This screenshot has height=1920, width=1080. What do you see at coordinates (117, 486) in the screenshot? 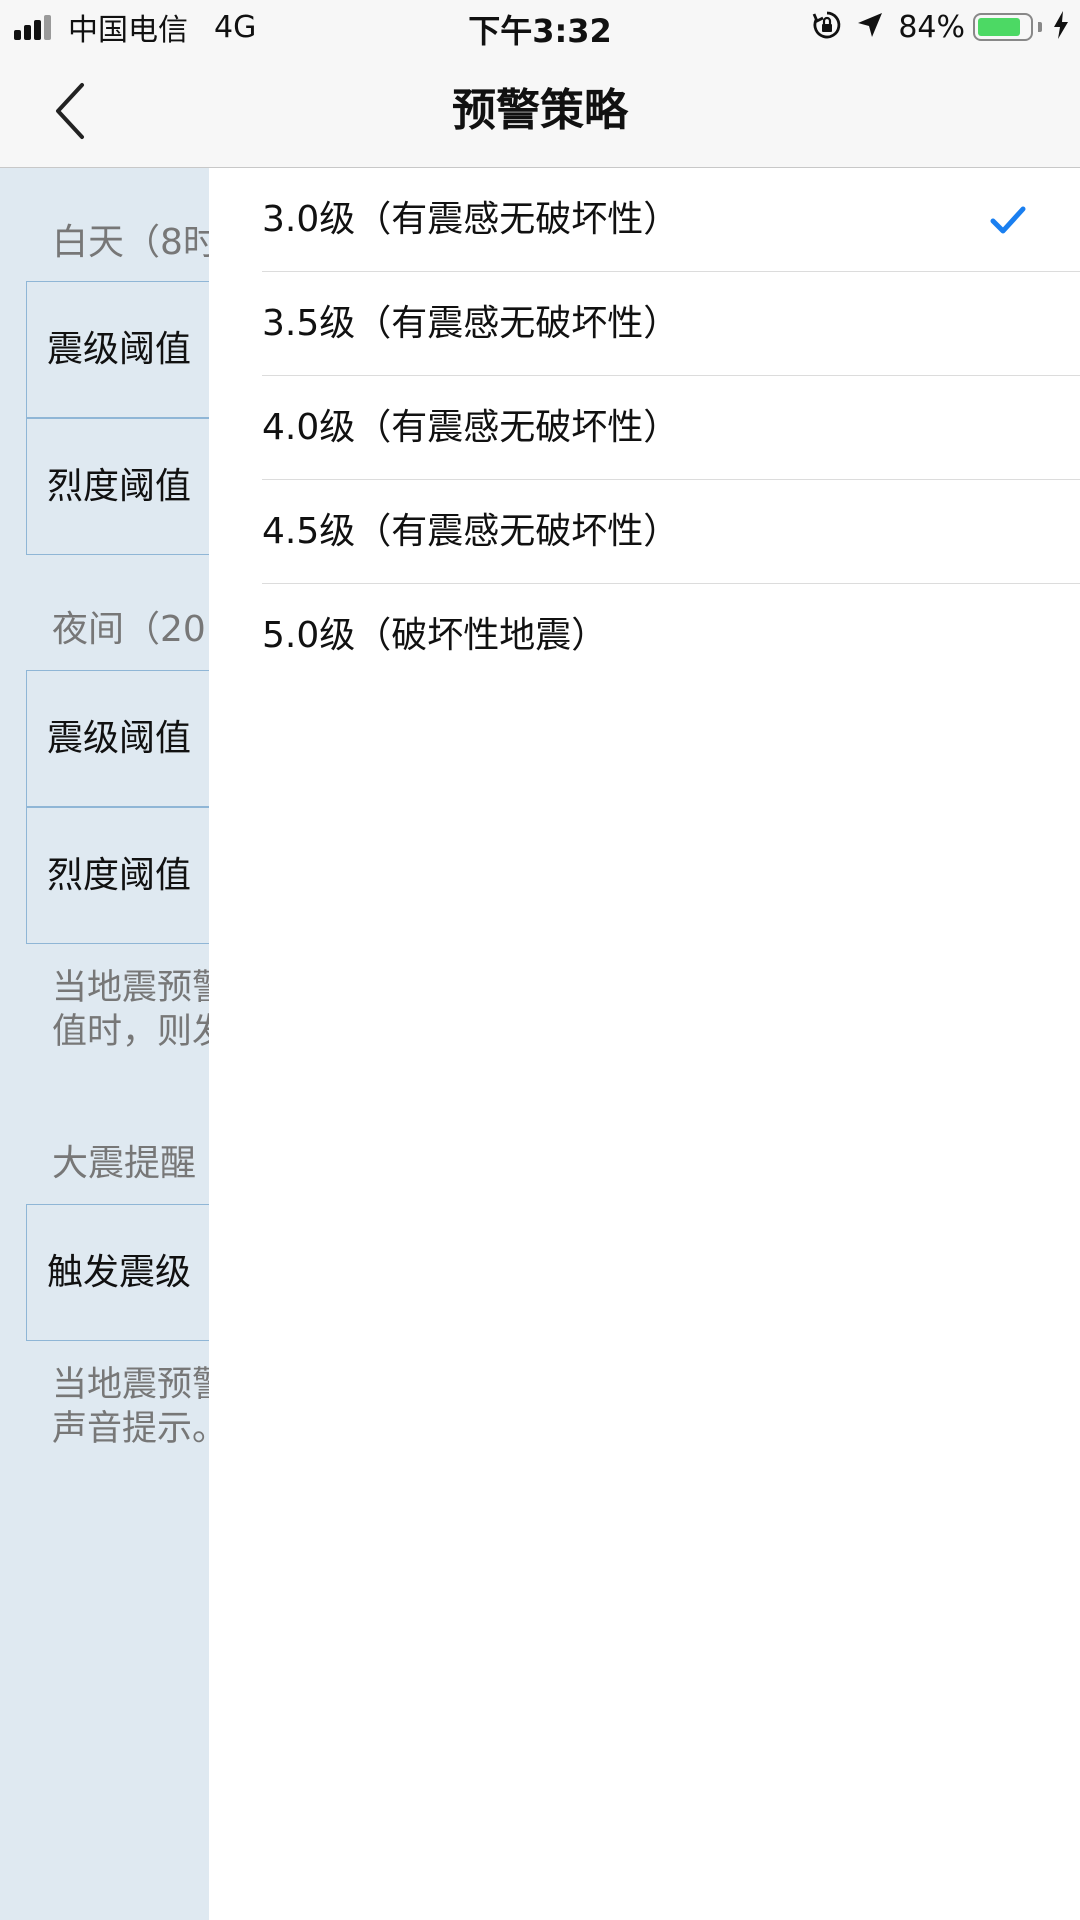
I see `day-intensity-threshold-cell: 烈度阈值` at bounding box center [117, 486].